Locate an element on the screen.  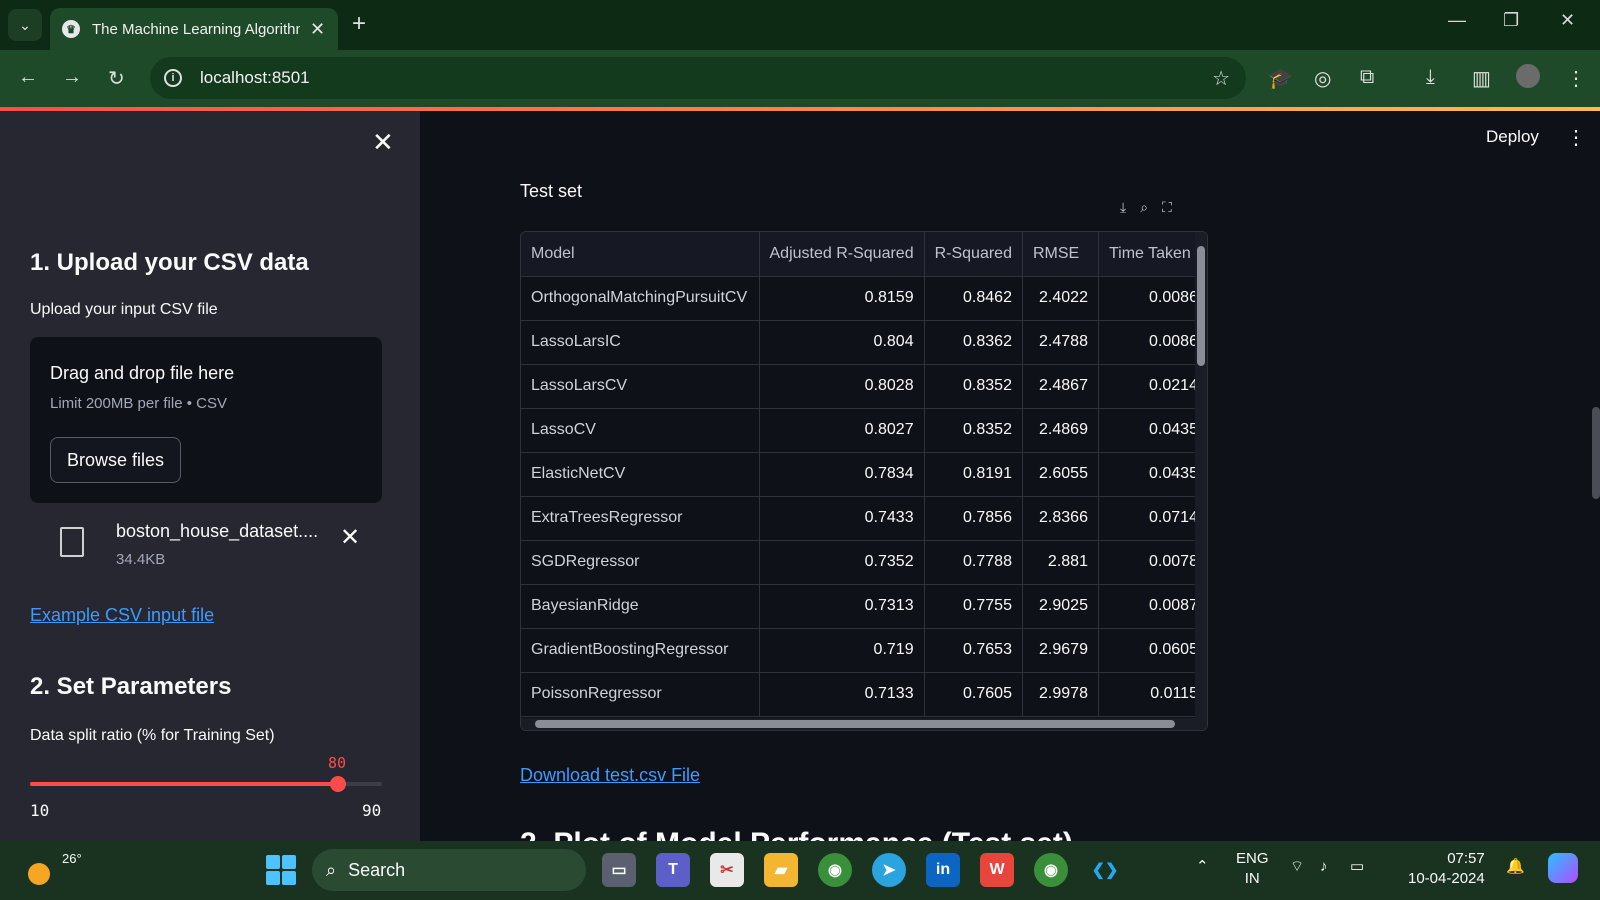
model-name-cell: GradientBoostingRegressor is located at coordinates (640, 650).